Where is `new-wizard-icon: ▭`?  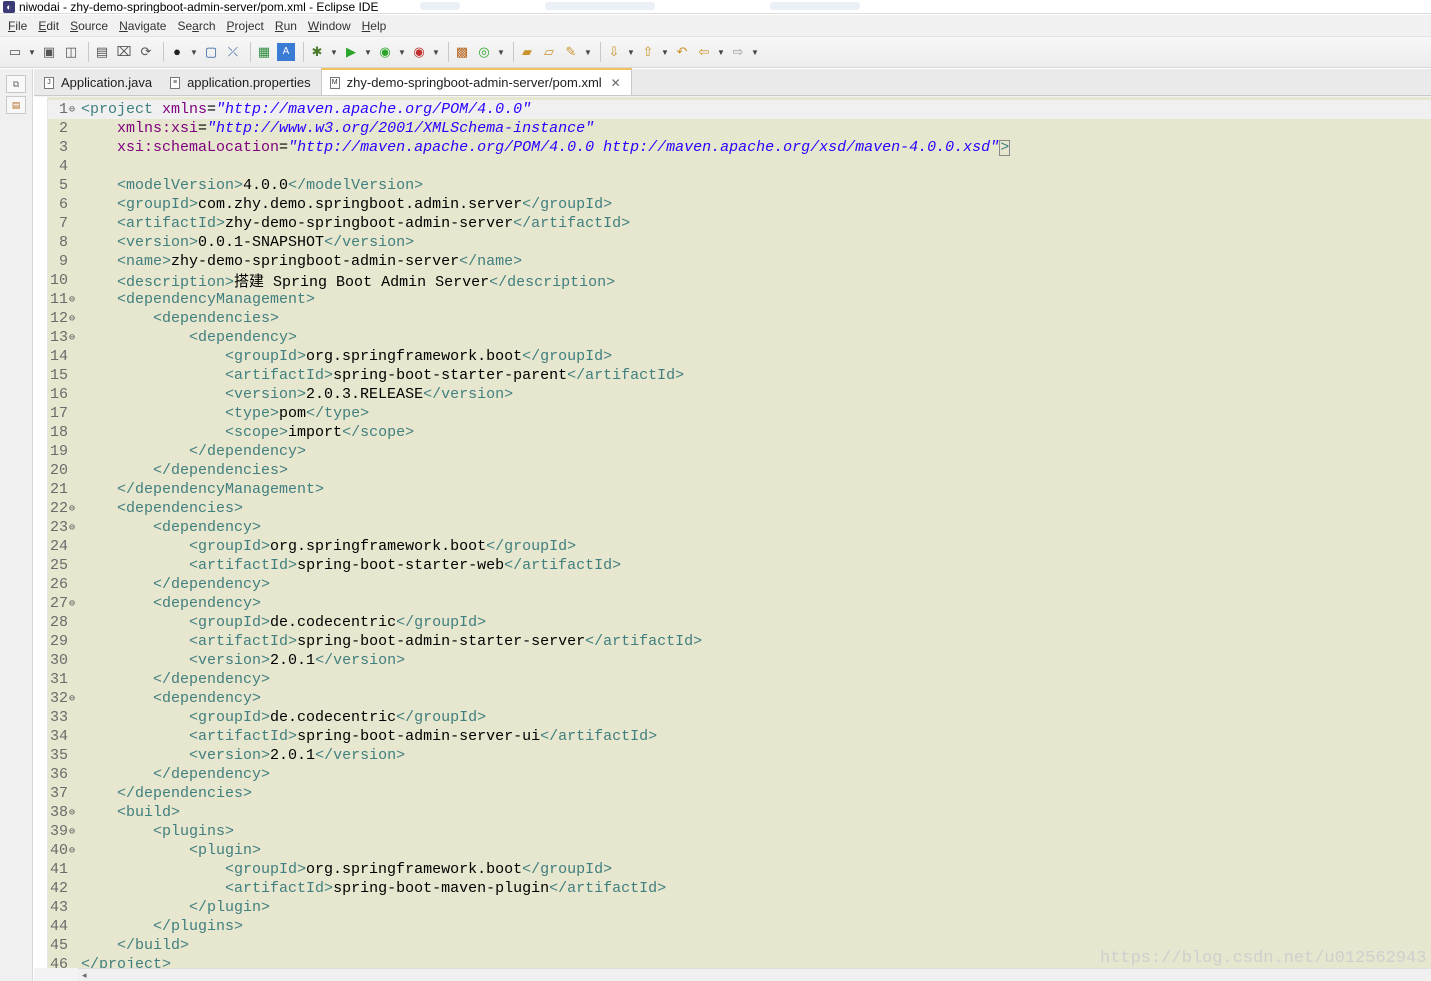 new-wizard-icon: ▭ is located at coordinates (15, 52).